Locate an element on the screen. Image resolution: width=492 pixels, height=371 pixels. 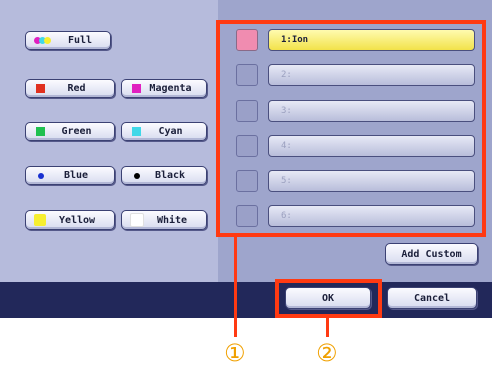
blue-button: Blue is located at coordinates (70, 175).